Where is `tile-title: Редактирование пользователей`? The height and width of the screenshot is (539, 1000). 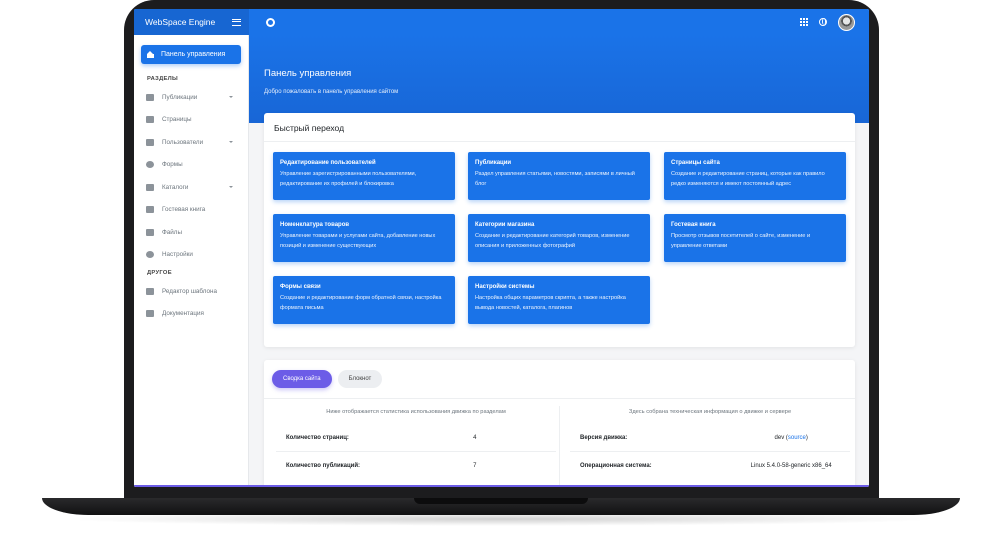
tile-title: Редактирование пользователей is located at coordinates (328, 163).